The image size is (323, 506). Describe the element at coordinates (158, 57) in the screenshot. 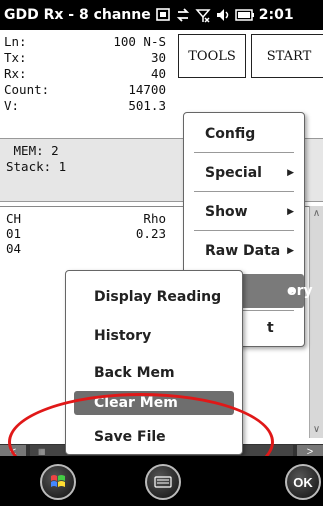

I see `info-value: 30` at that location.